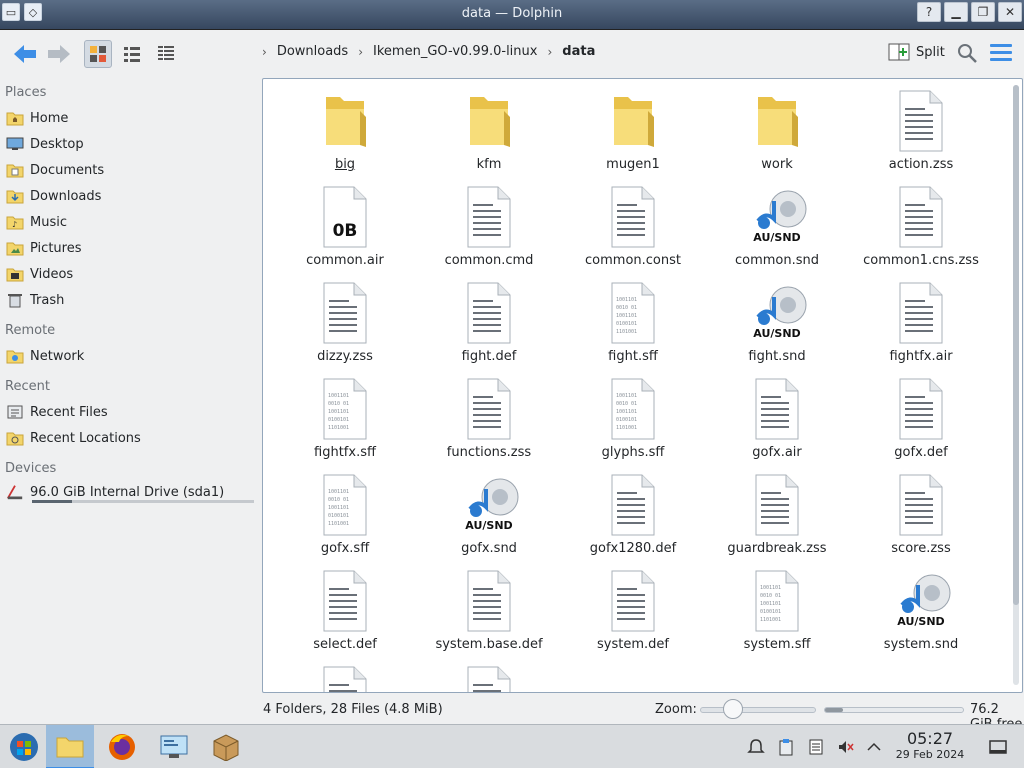  I want to click on section-recent: Recent, so click(27, 386).